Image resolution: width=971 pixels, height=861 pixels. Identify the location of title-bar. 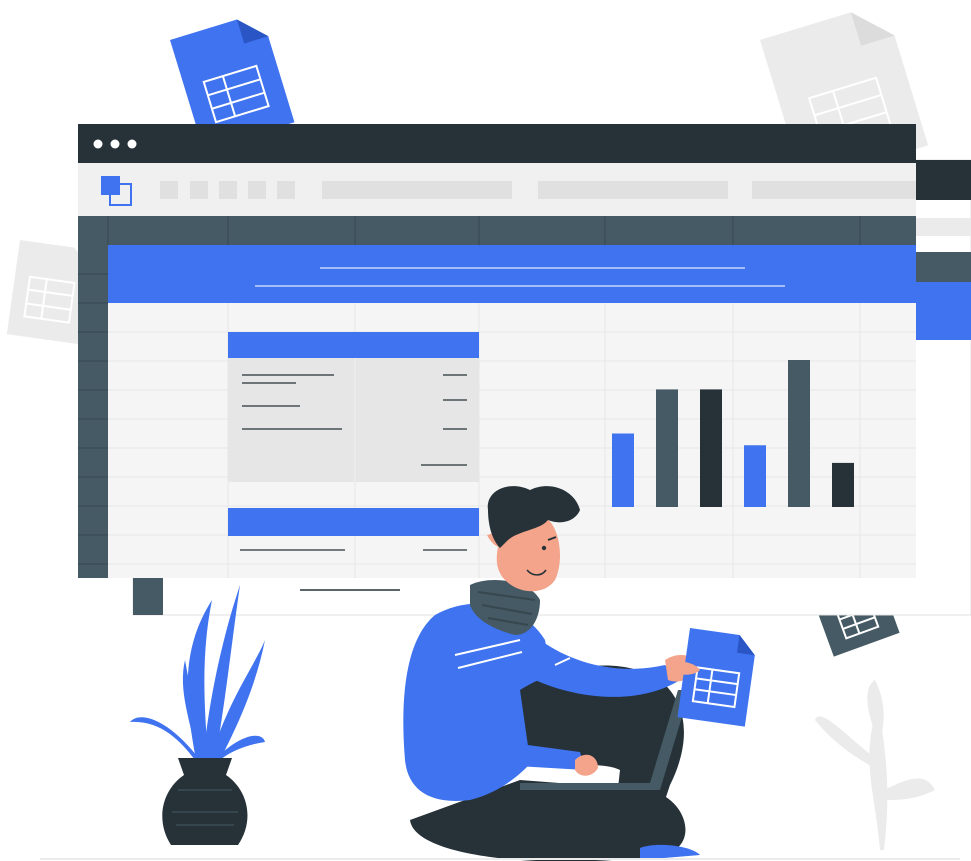
(497, 143).